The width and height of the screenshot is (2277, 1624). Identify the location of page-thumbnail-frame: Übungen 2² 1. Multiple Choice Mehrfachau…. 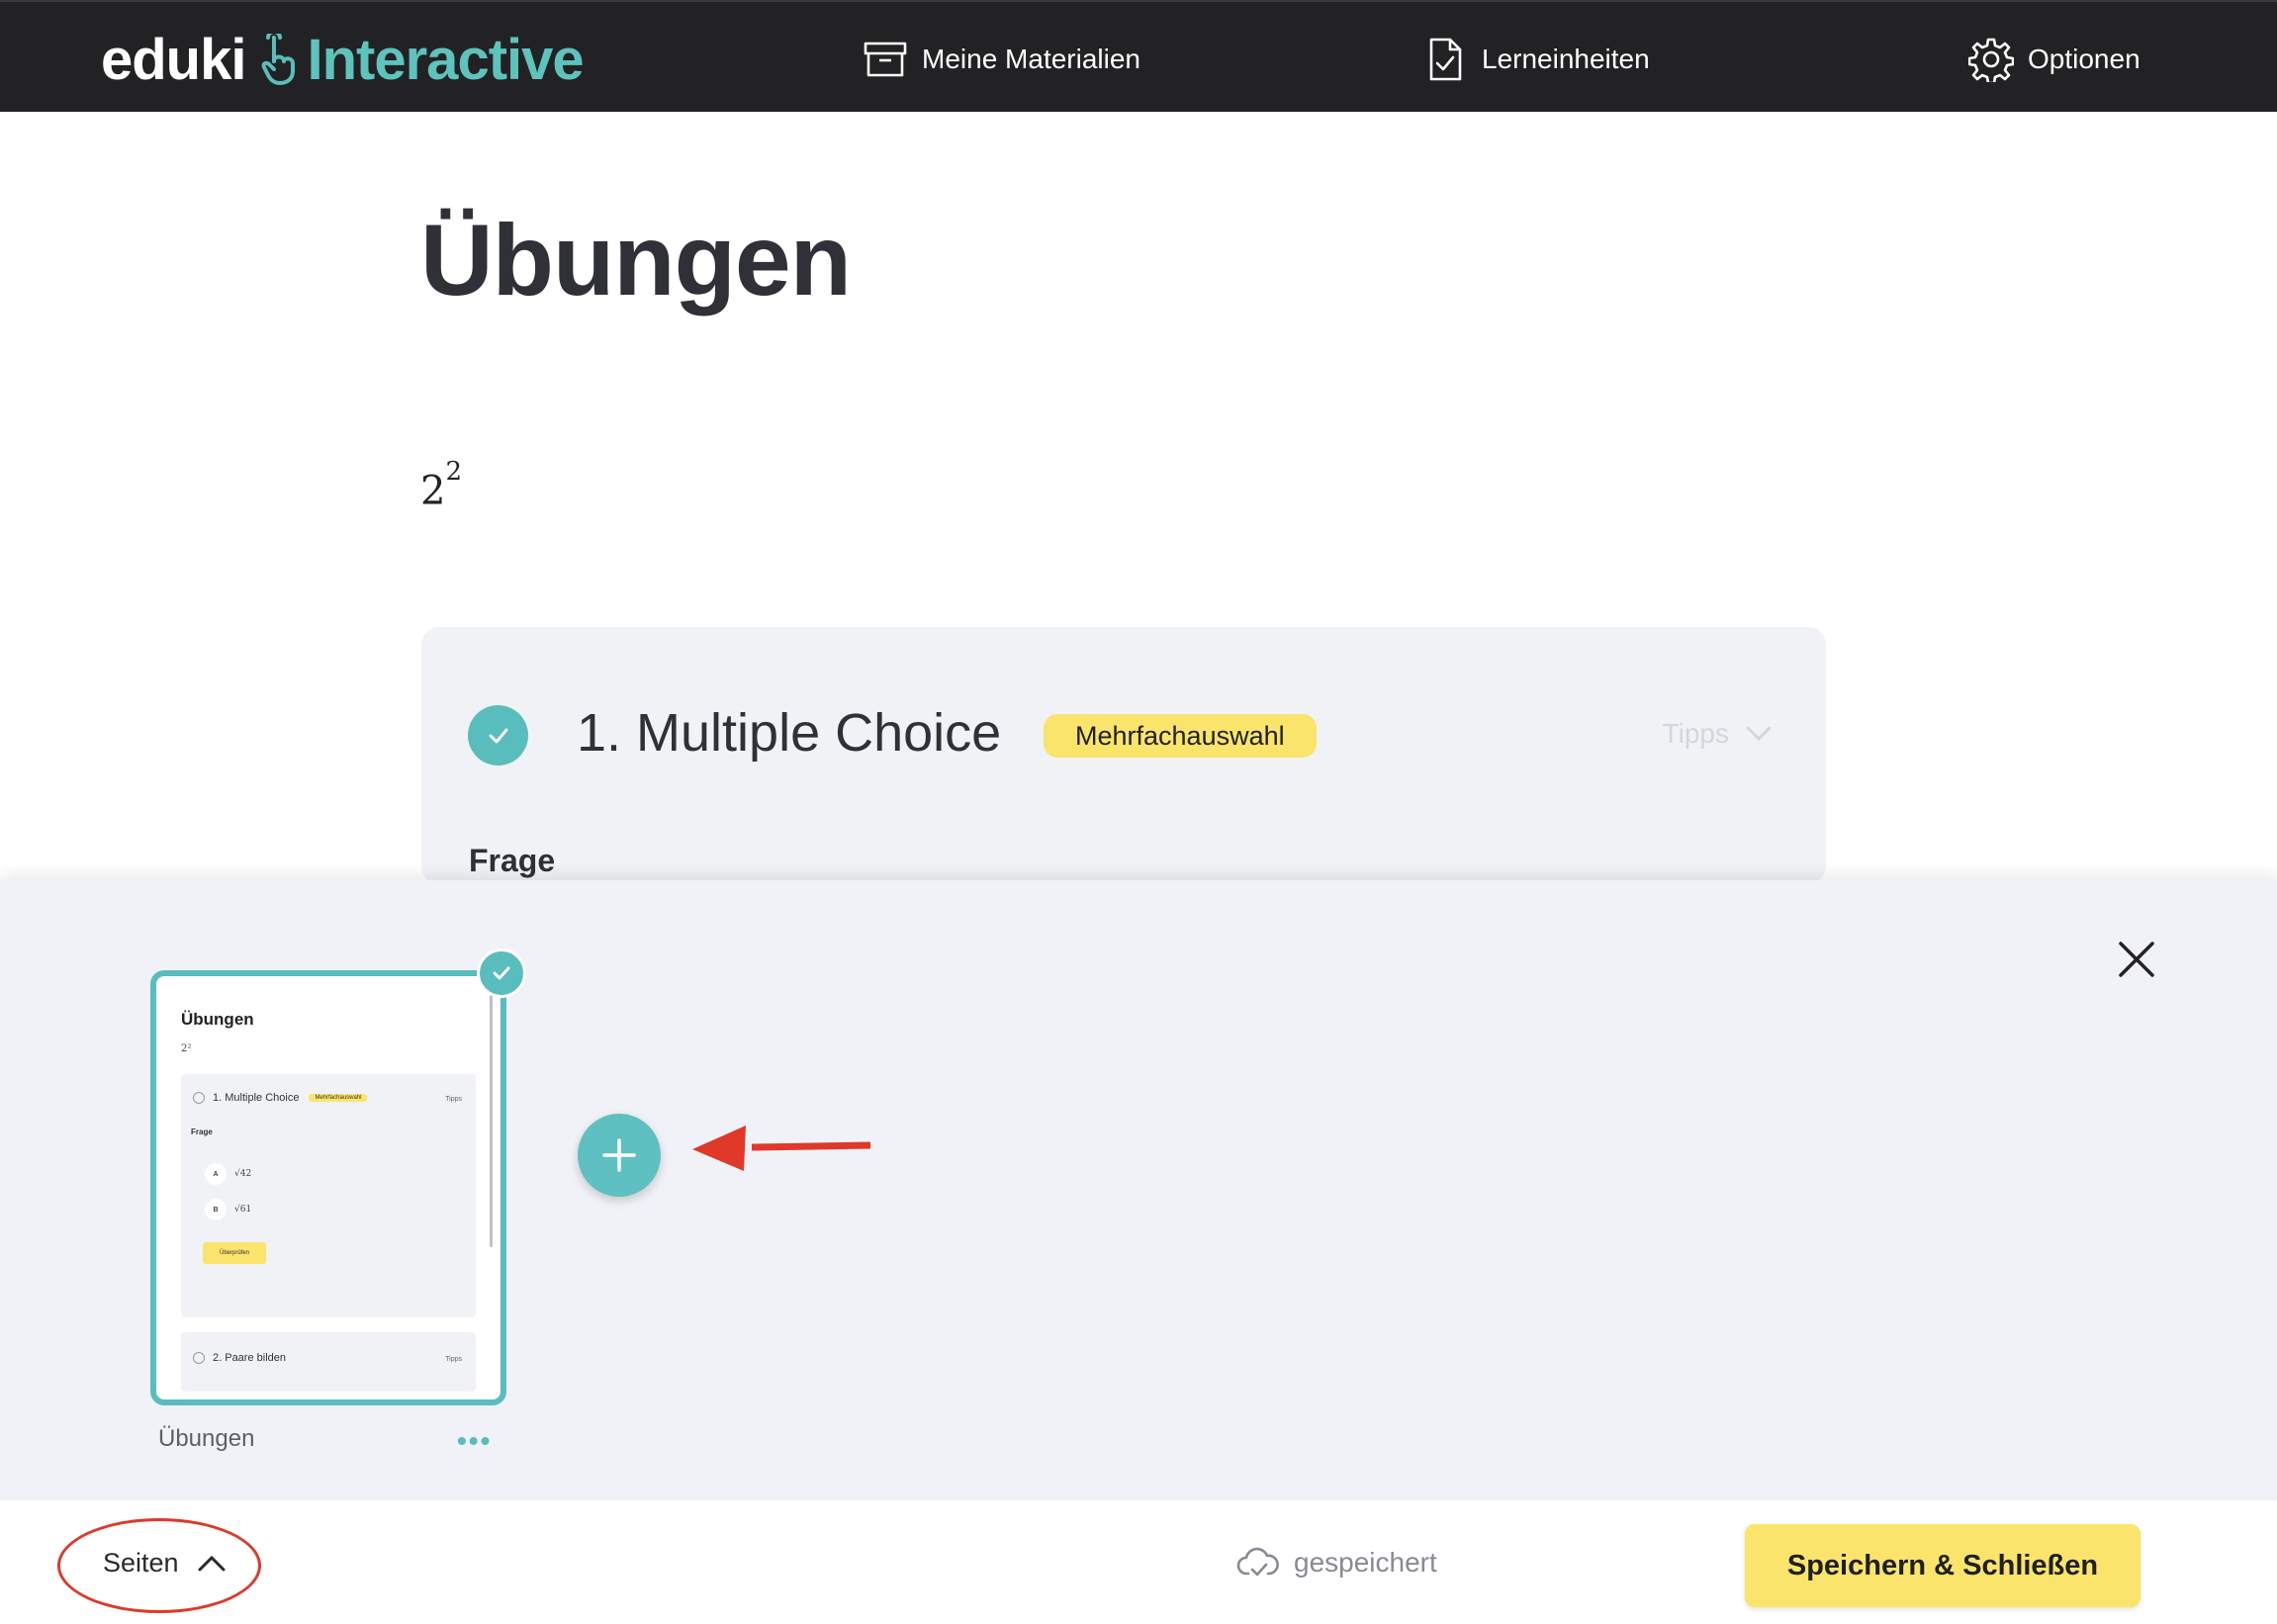
(328, 1187).